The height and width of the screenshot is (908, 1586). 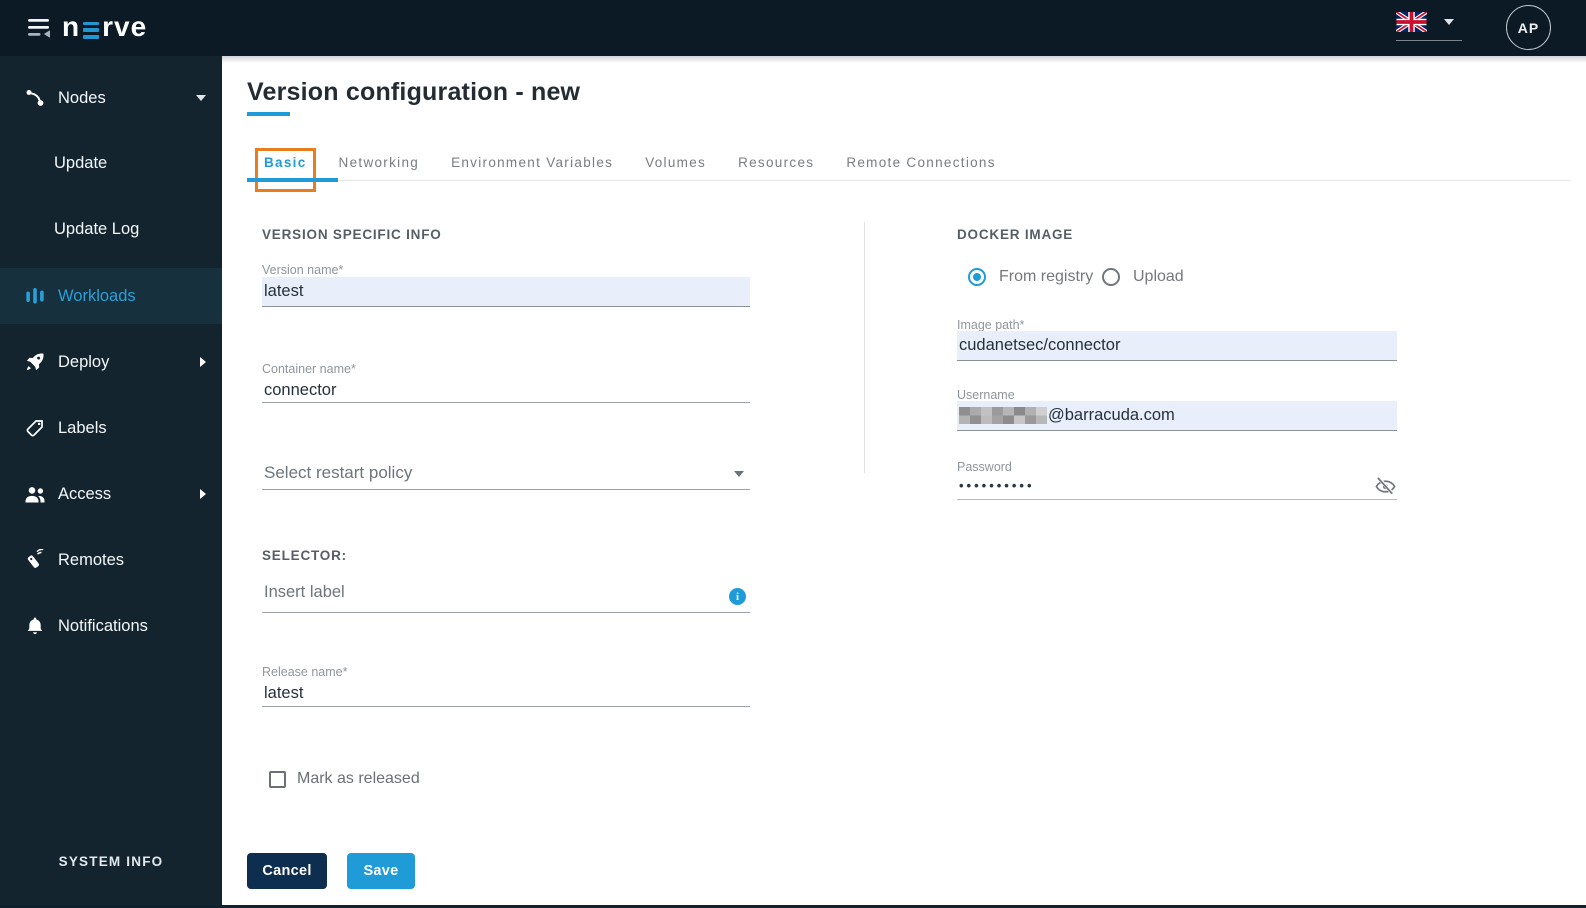 I want to click on logo-e-bars-icon, so click(x=91, y=30).